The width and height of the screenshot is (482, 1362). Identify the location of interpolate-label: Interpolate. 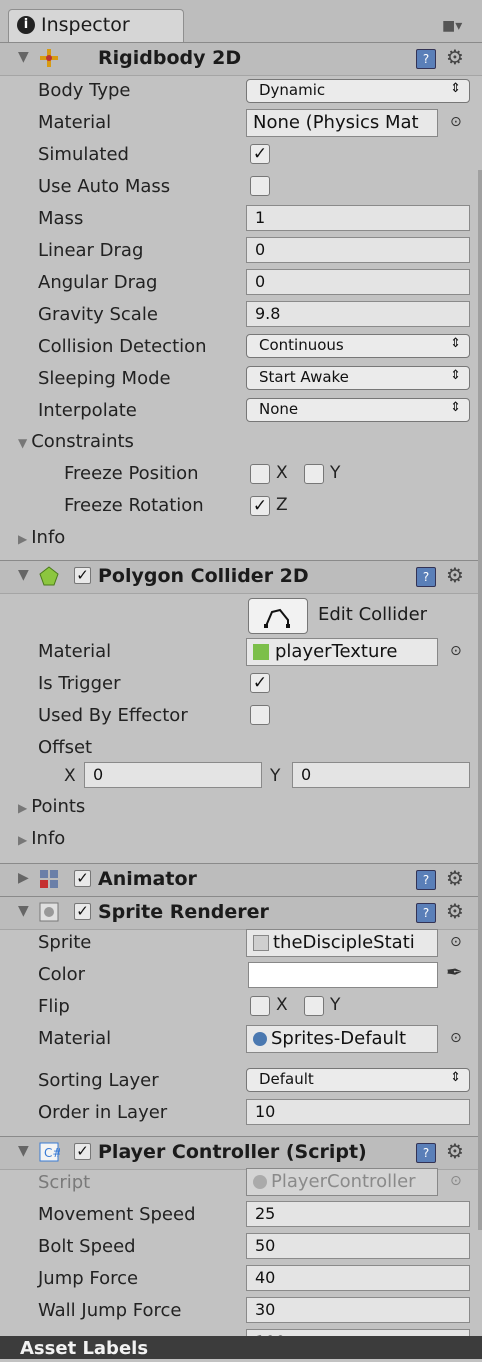
(87, 410).